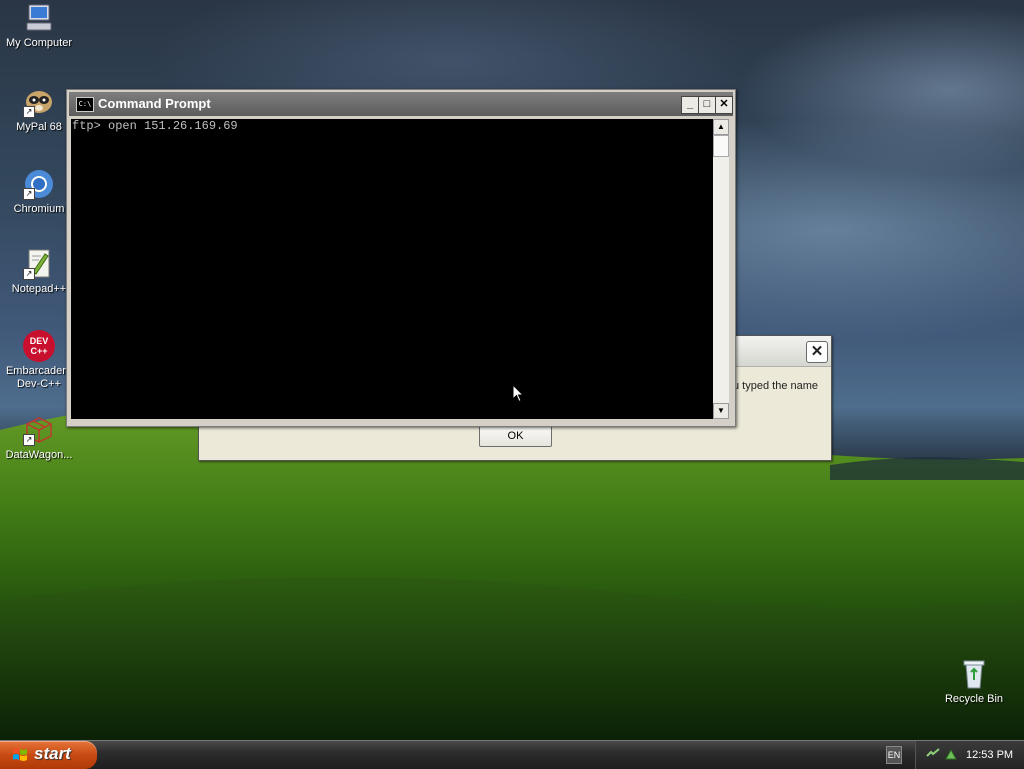  What do you see at coordinates (155, 126) in the screenshot?
I see `console-text: ftp> open 151.26.169.69` at bounding box center [155, 126].